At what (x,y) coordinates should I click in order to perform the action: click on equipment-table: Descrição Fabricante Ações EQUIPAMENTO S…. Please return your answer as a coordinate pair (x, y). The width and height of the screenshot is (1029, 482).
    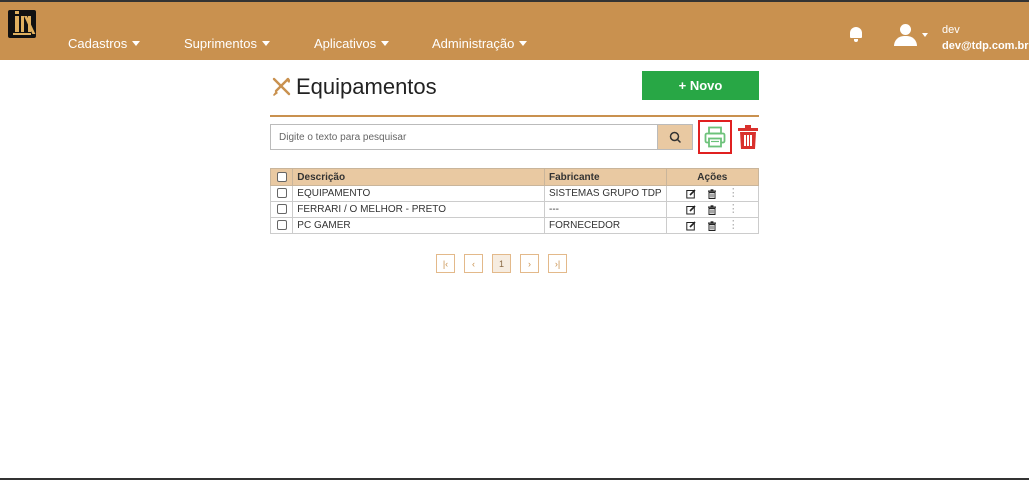
    Looking at the image, I should click on (514, 201).